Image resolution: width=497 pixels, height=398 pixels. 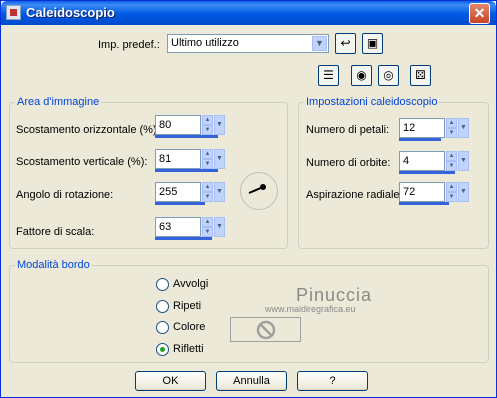 What do you see at coordinates (248, 43) in the screenshot?
I see `preset-select: Ultimo utilizzo ▼` at bounding box center [248, 43].